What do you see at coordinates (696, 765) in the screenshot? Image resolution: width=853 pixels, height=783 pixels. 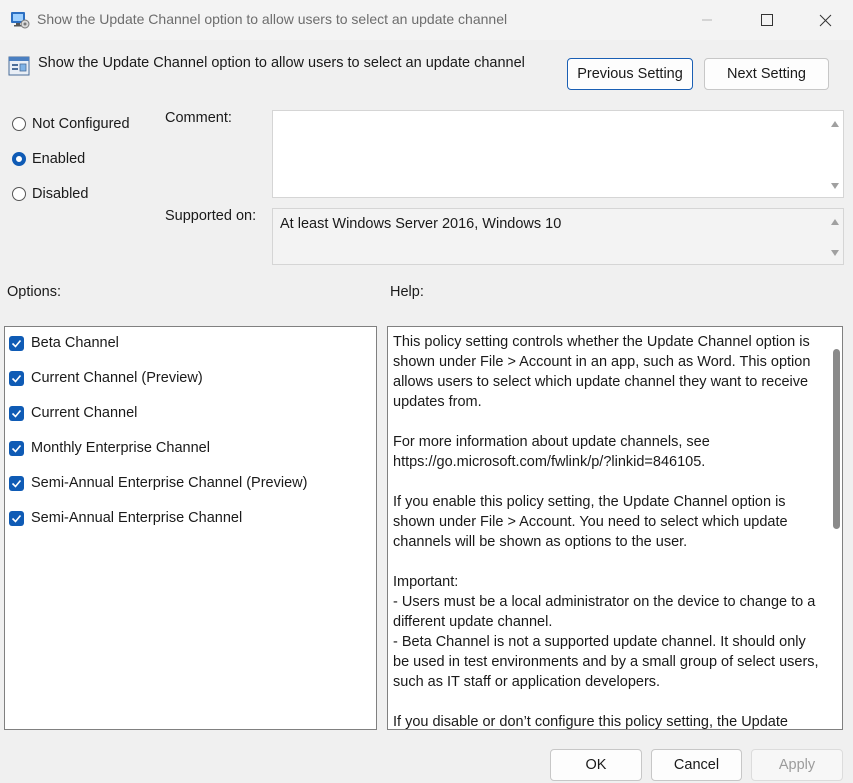 I see `cancel-button: Cancel` at bounding box center [696, 765].